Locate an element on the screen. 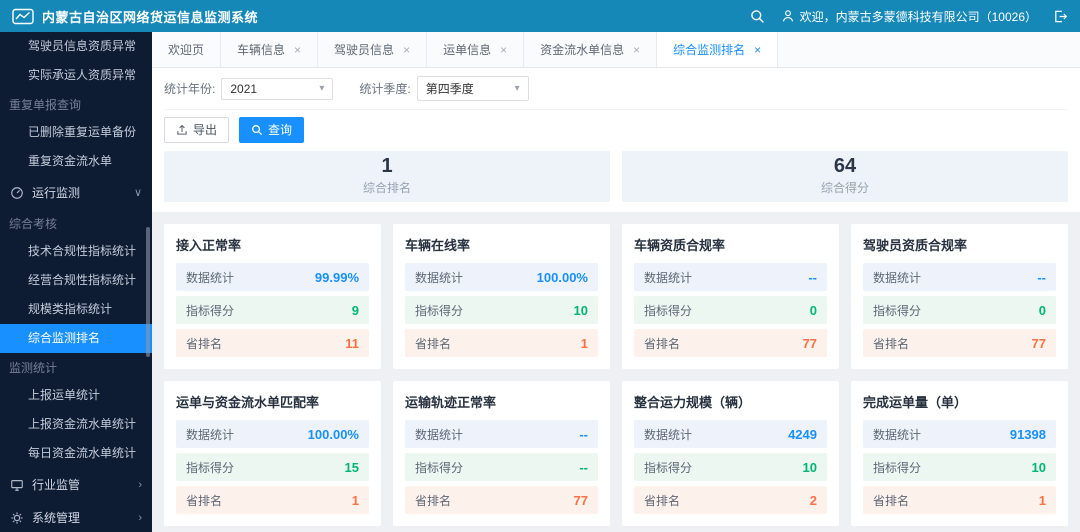  year-select: 2021 ▾ is located at coordinates (277, 88).